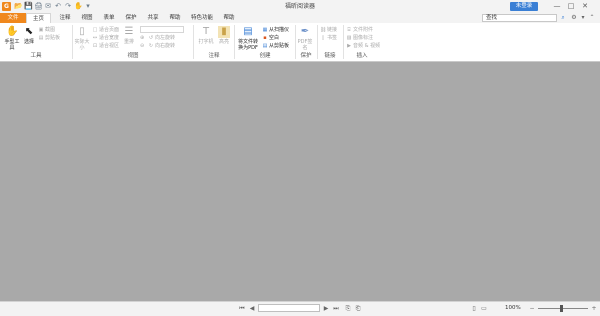 This screenshot has width=600, height=316. I want to click on search-input: 查找, so click(519, 18).